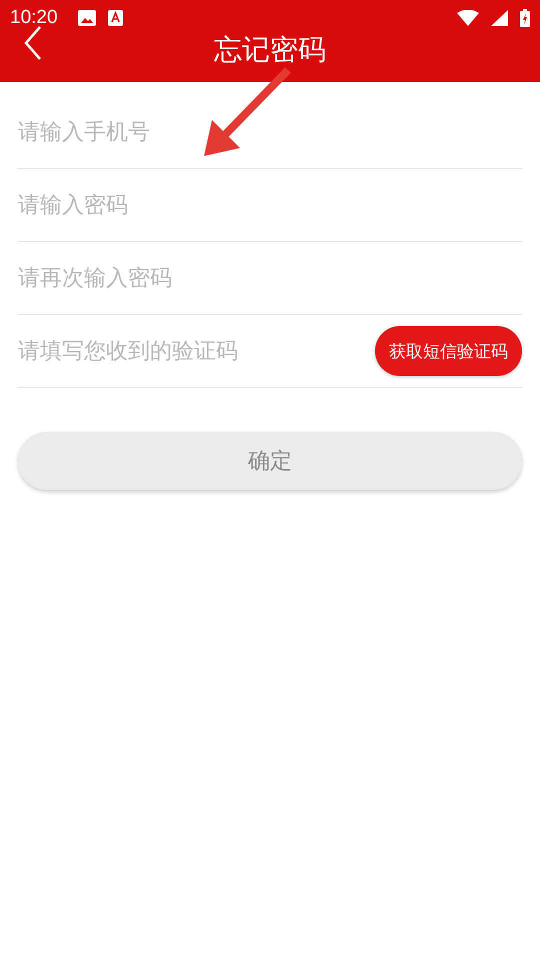 The height and width of the screenshot is (960, 540). Describe the element at coordinates (33, 43) in the screenshot. I see `back-icon` at that location.